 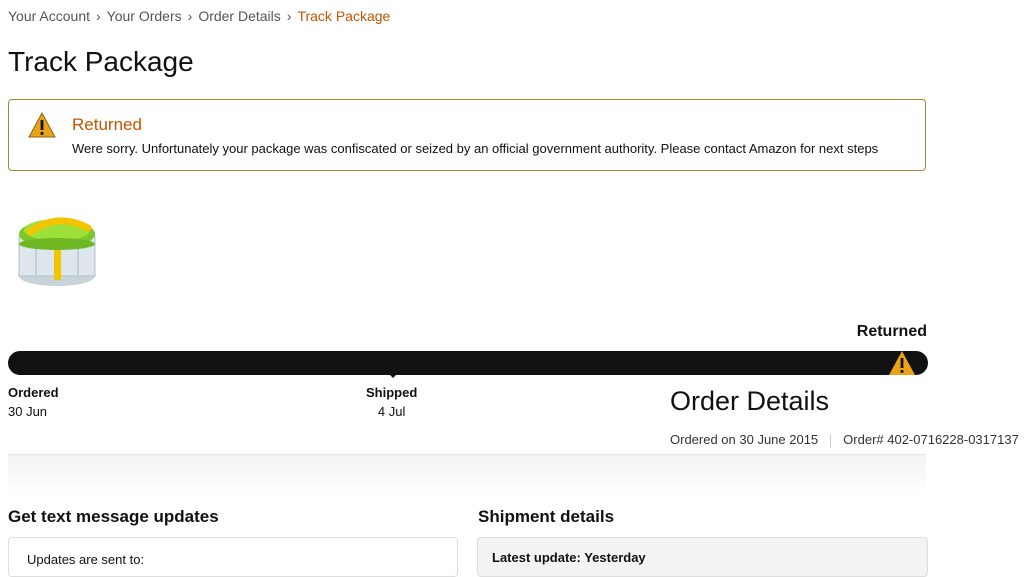 What do you see at coordinates (113, 516) in the screenshot?
I see `sms-updates-title: Get text message updates` at bounding box center [113, 516].